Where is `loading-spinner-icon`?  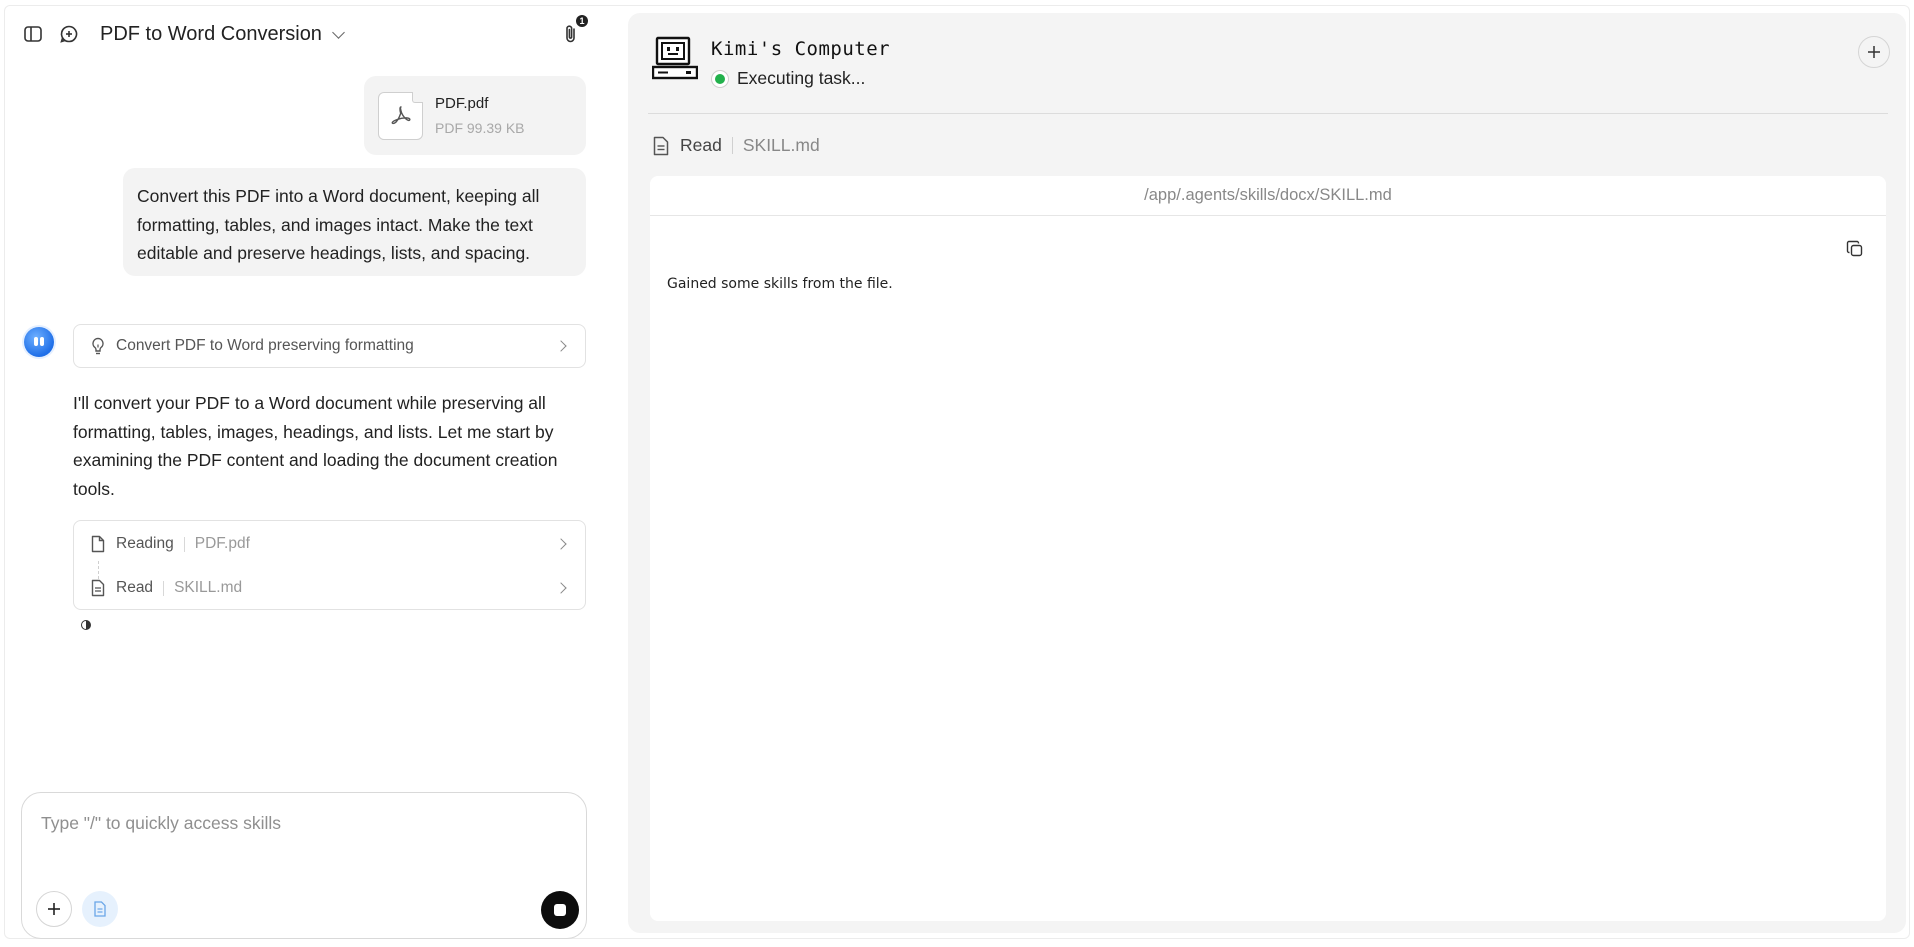 loading-spinner-icon is located at coordinates (86, 625).